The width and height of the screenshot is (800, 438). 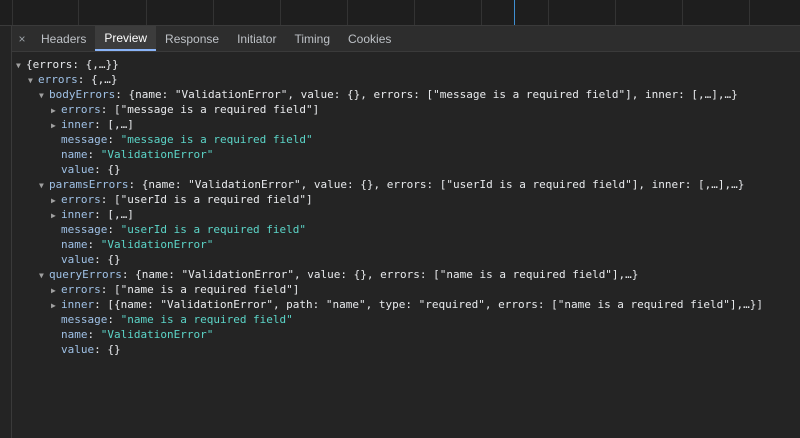 I want to click on tab-timing: Timing, so click(x=312, y=38).